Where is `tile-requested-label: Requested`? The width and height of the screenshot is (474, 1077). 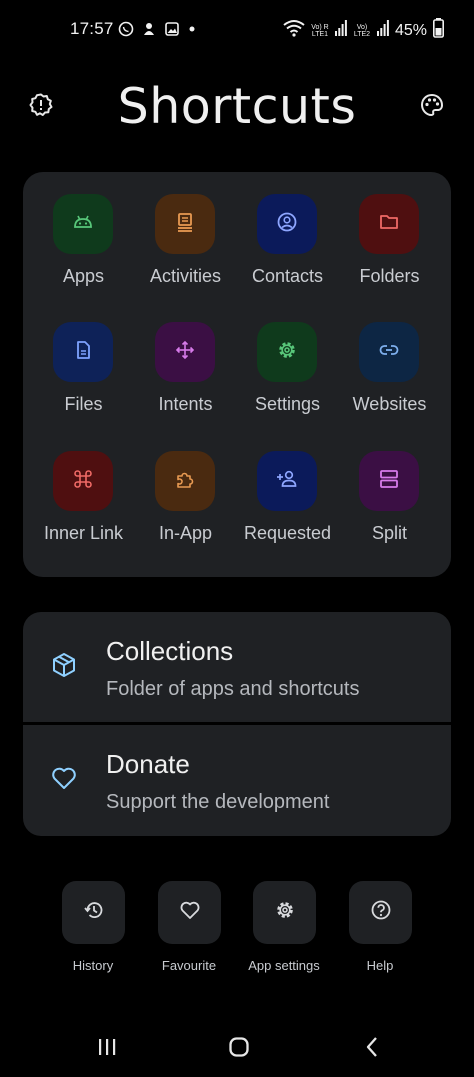
tile-requested-label: Requested is located at coordinates (287, 533).